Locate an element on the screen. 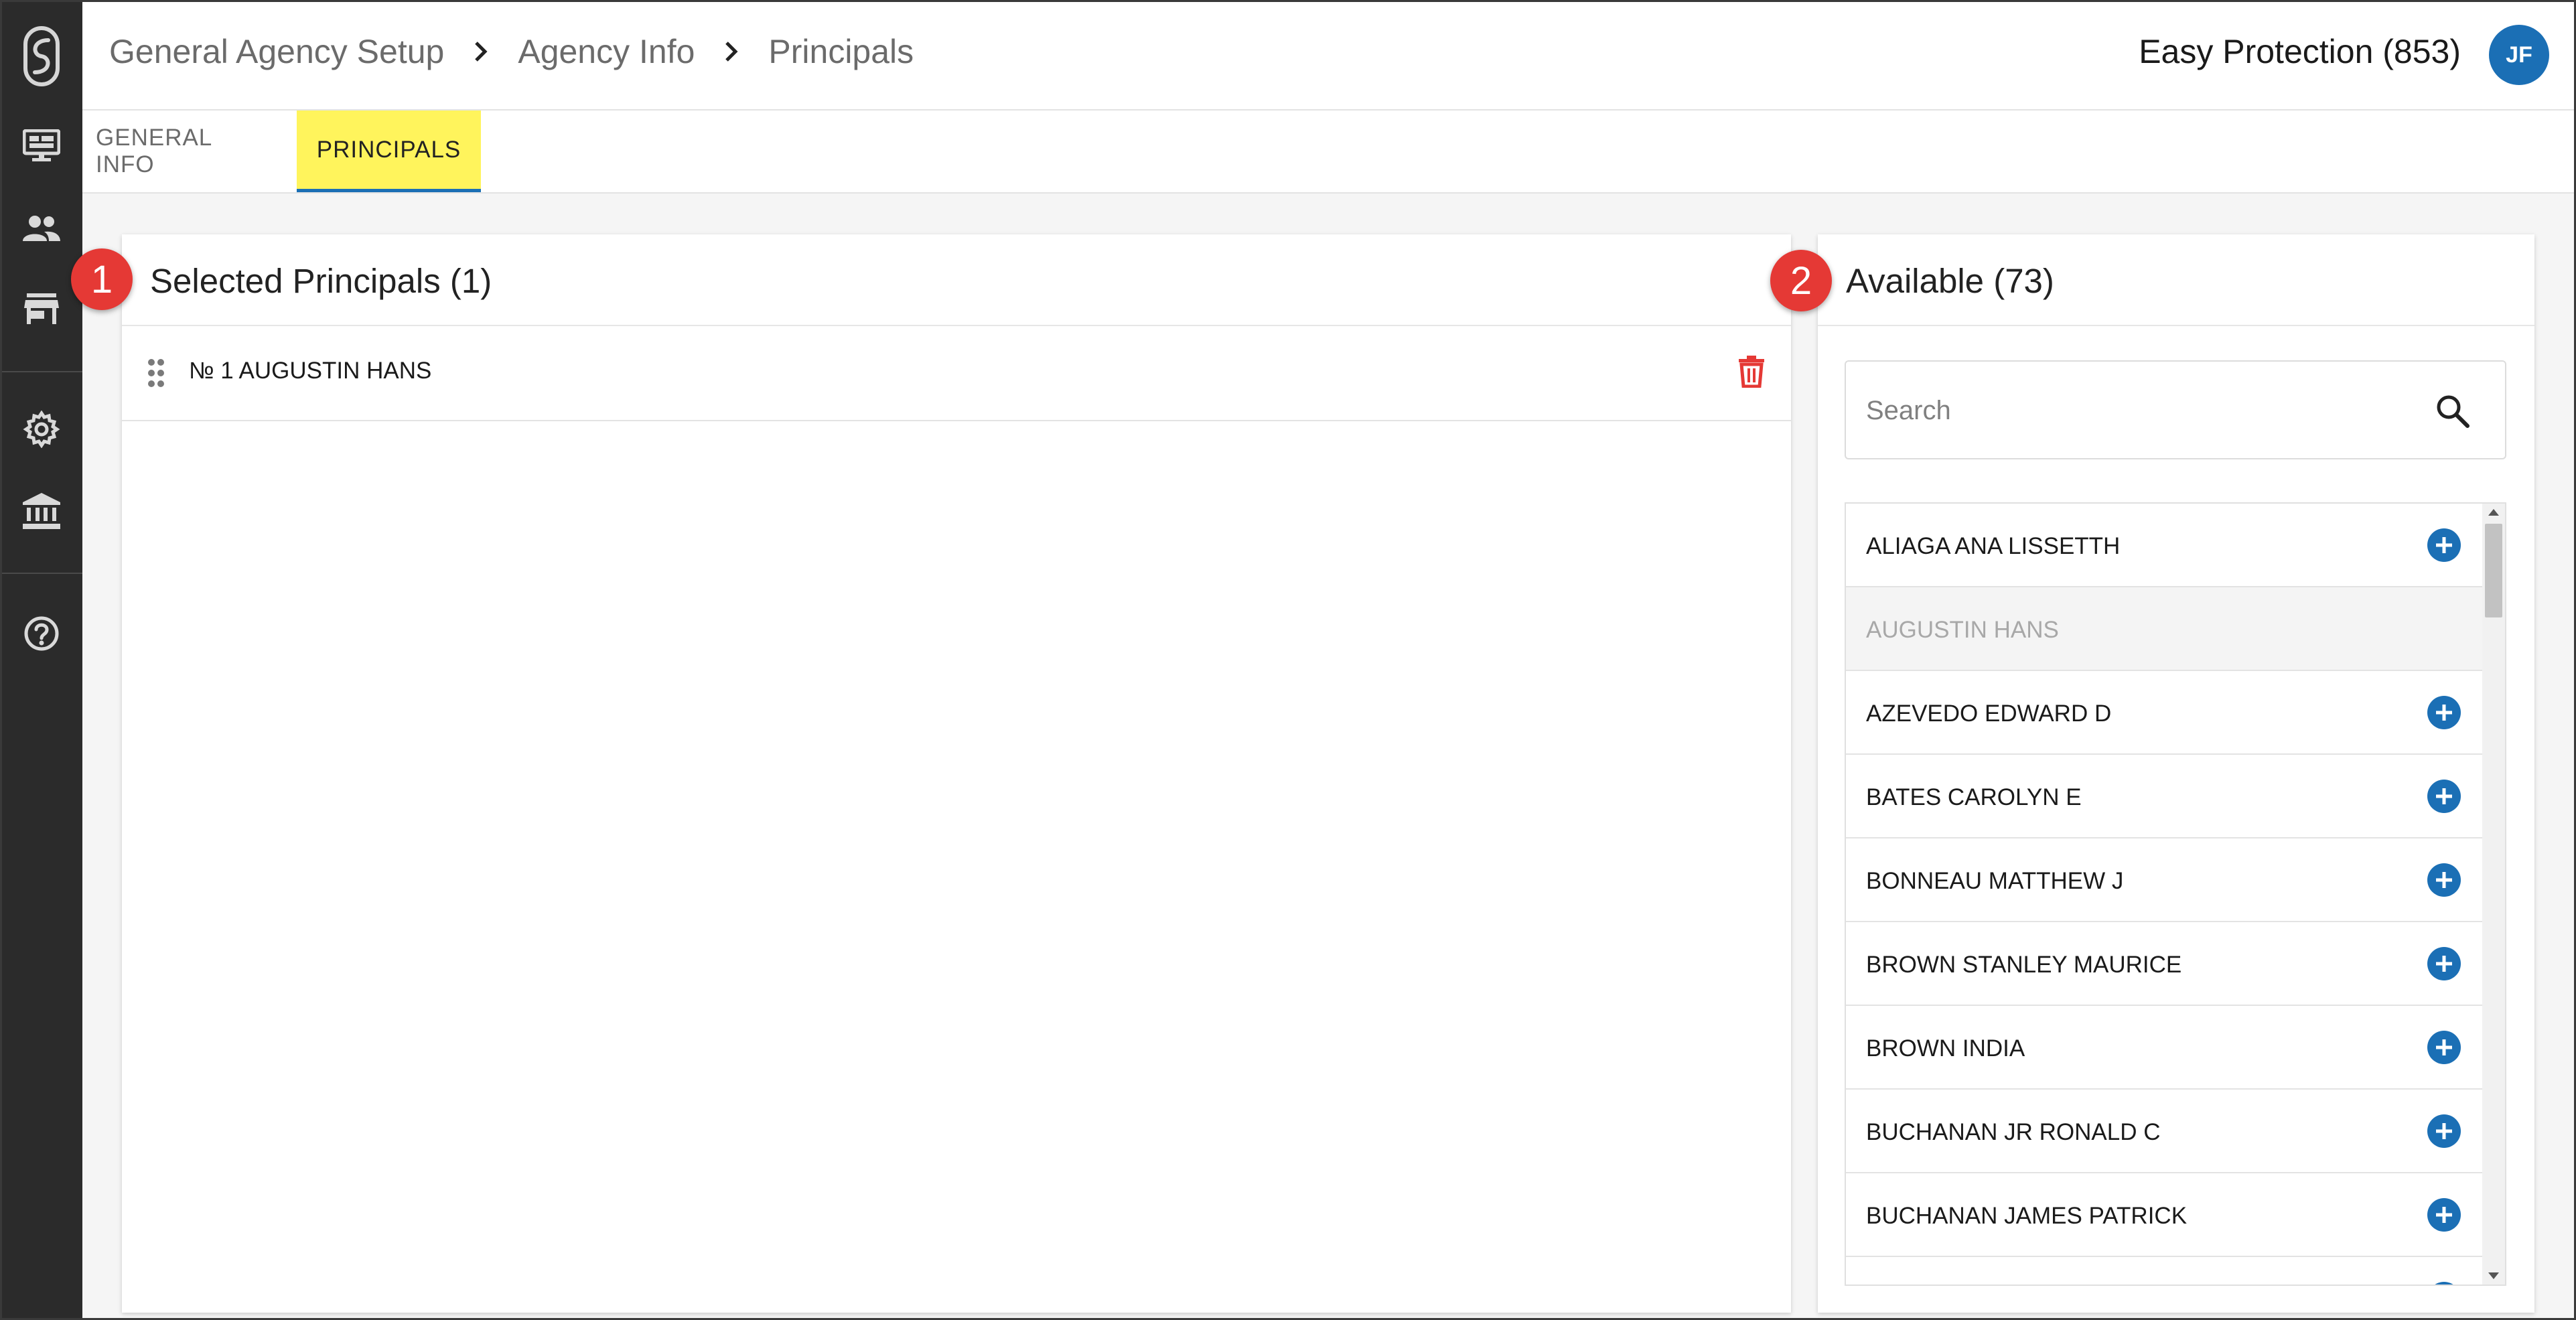 This screenshot has height=1320, width=2576. sidebar-item-help is located at coordinates (41, 634).